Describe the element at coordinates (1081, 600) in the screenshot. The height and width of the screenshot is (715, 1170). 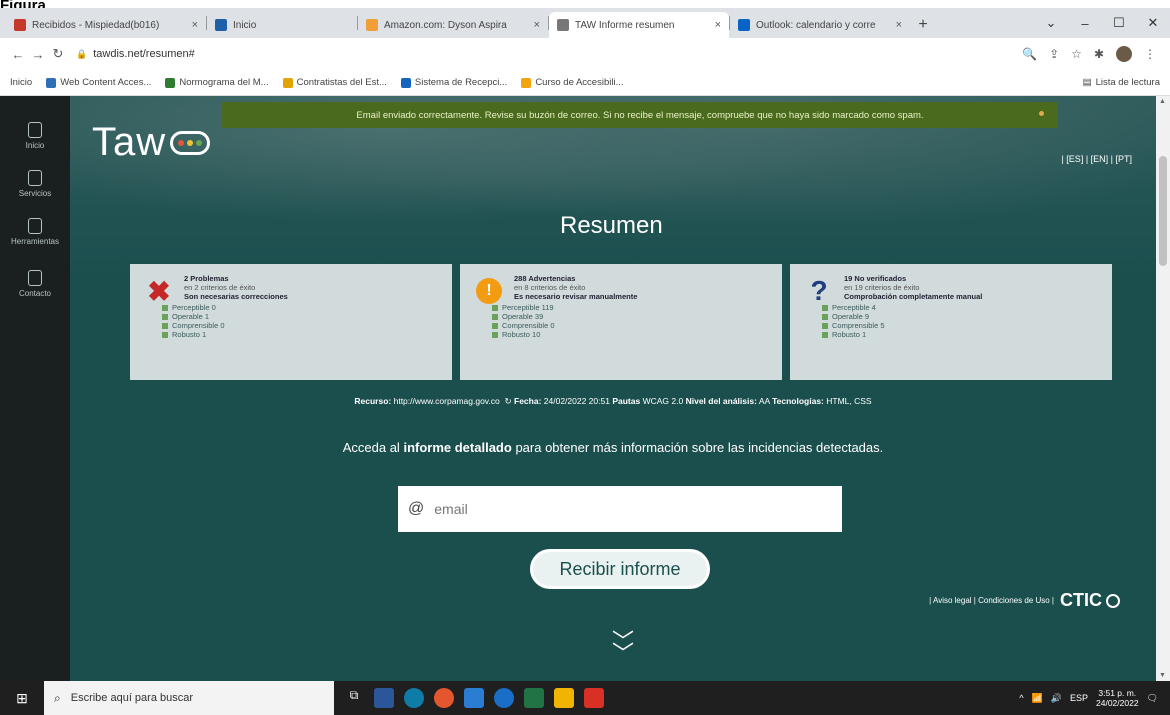
I see `ctic-logo: CTIC` at that location.